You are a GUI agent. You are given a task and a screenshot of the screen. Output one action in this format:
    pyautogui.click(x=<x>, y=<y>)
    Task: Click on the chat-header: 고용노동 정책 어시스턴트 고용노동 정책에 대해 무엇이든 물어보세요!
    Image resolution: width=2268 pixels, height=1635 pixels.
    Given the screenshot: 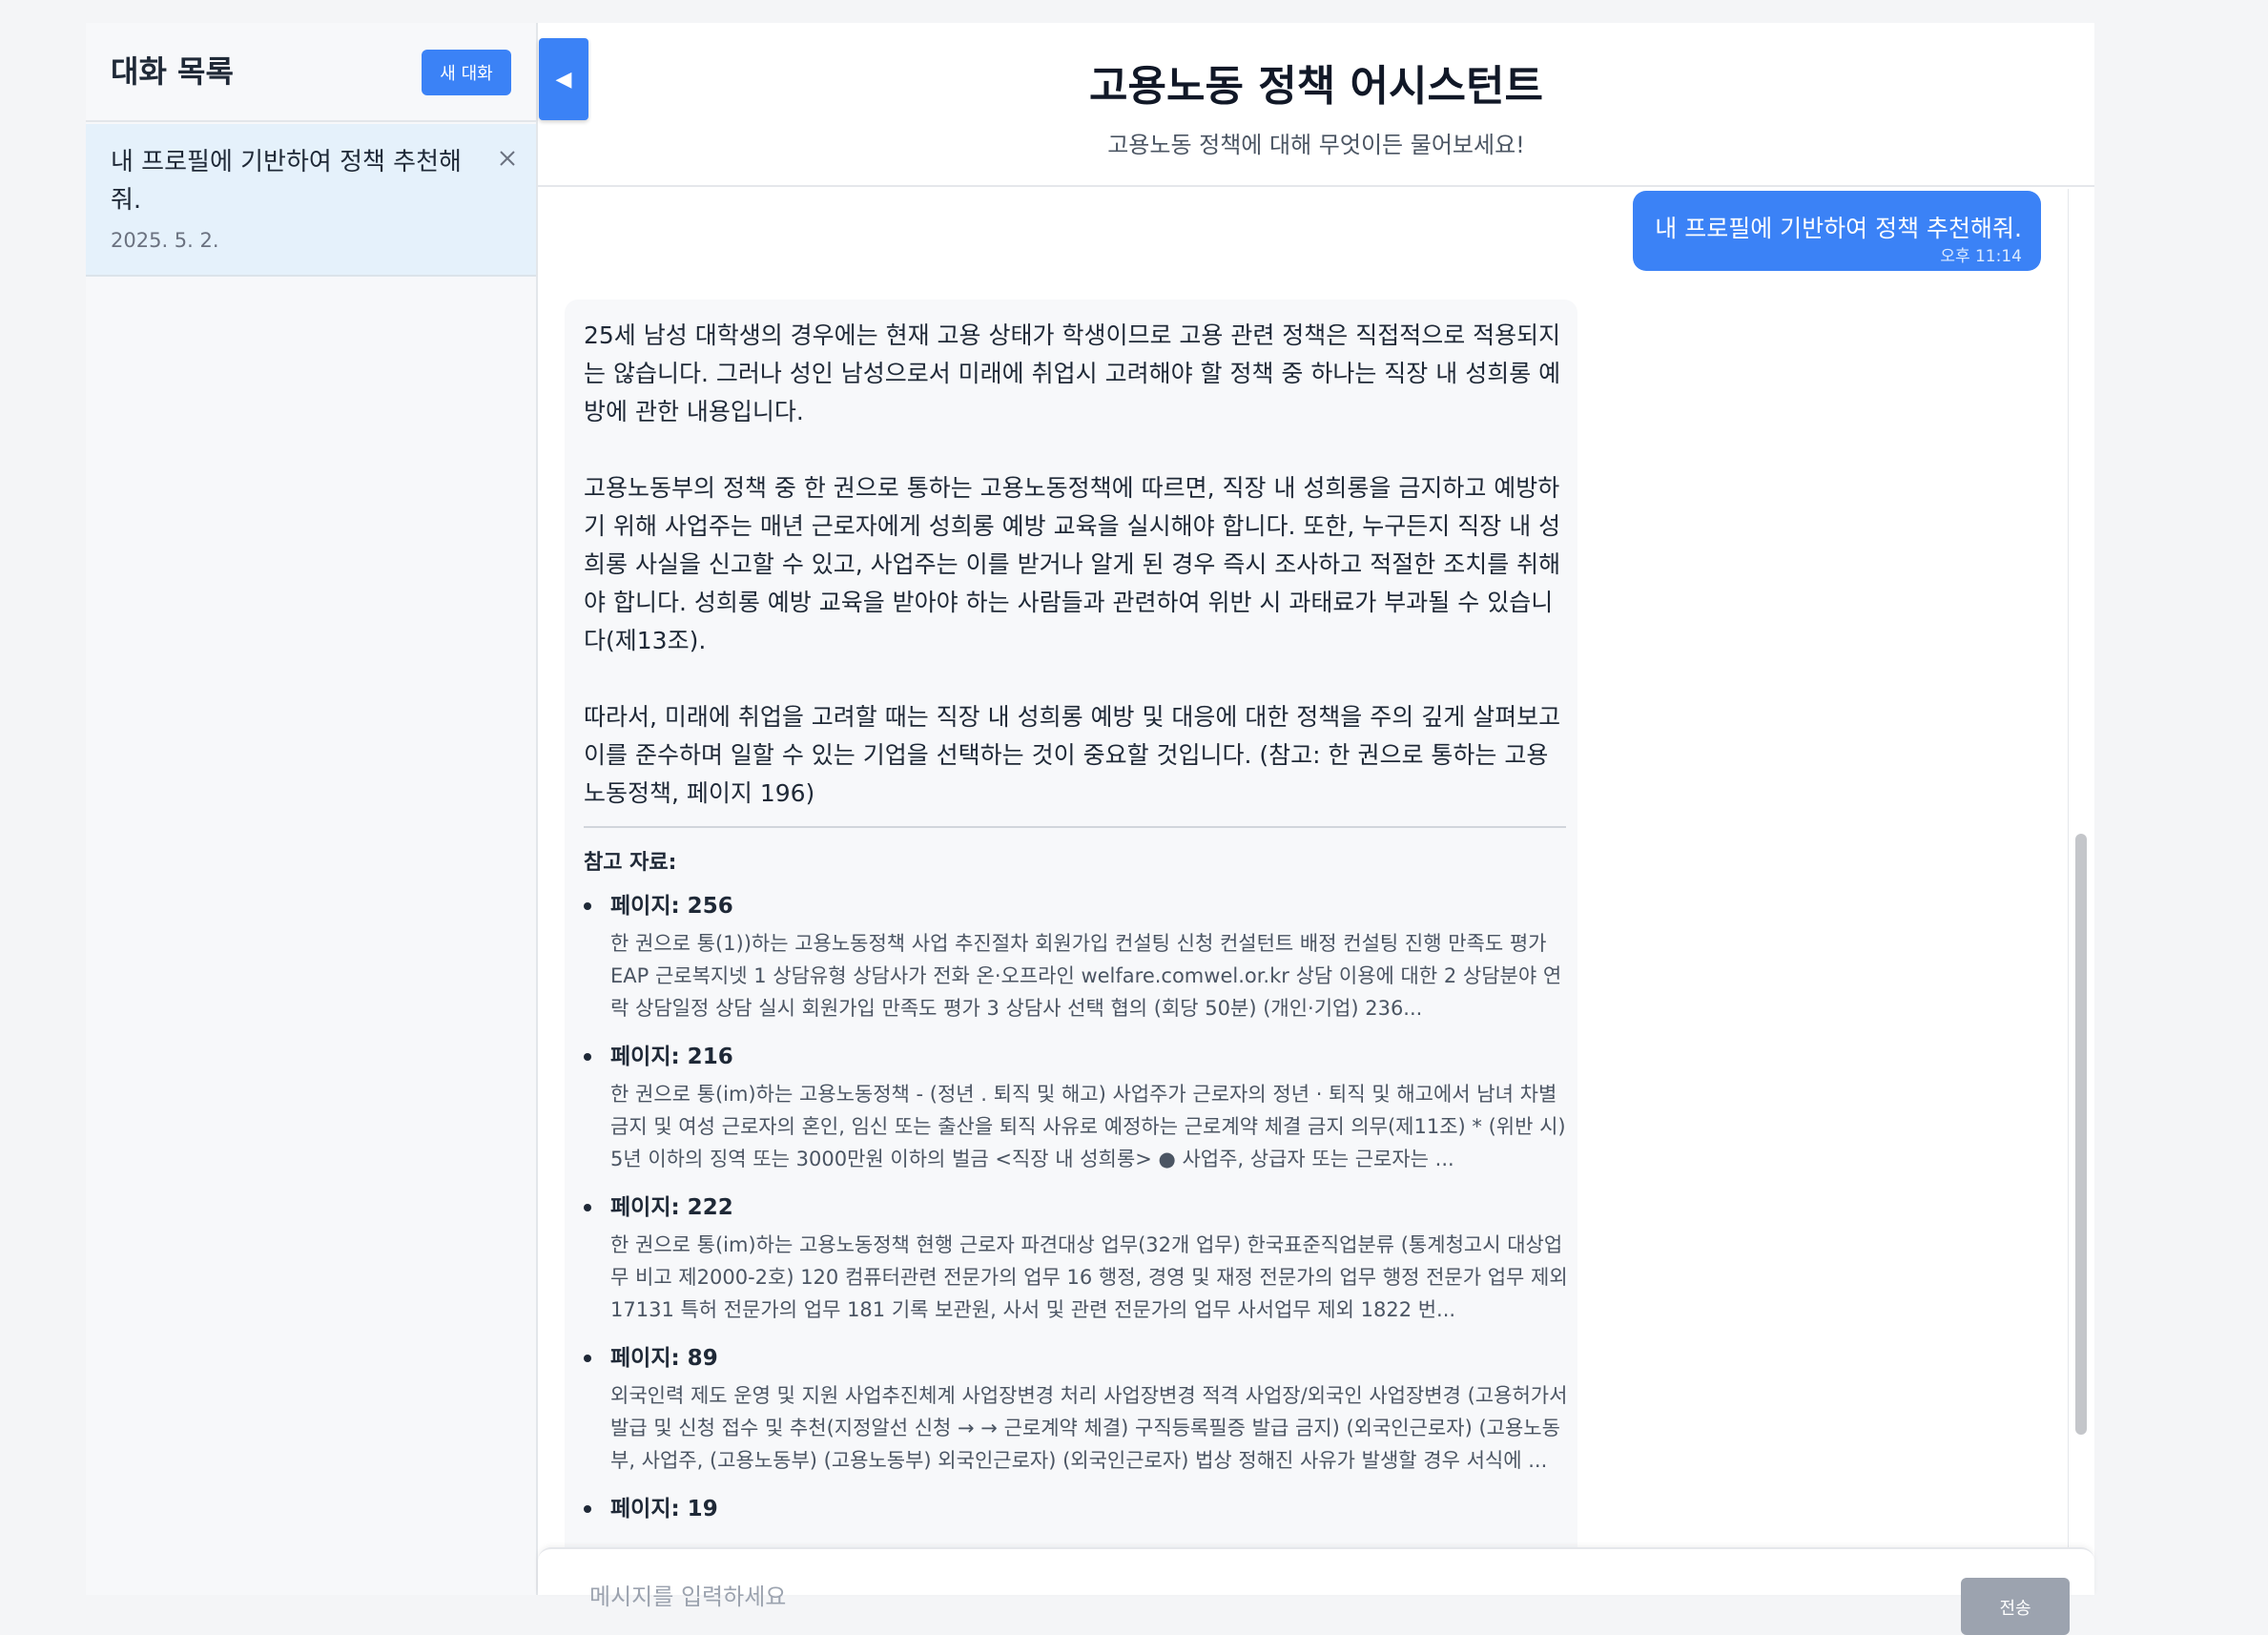 What is the action you would take?
    pyautogui.click(x=1316, y=105)
    